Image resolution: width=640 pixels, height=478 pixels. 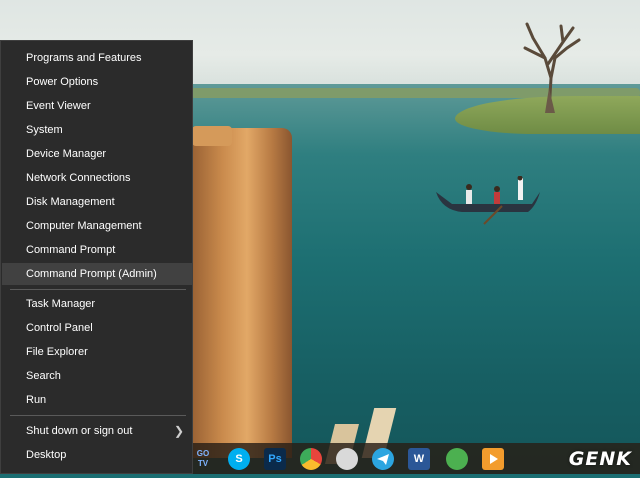 What do you see at coordinates (43, 376) in the screenshot?
I see `menu-item-label: Search` at bounding box center [43, 376].